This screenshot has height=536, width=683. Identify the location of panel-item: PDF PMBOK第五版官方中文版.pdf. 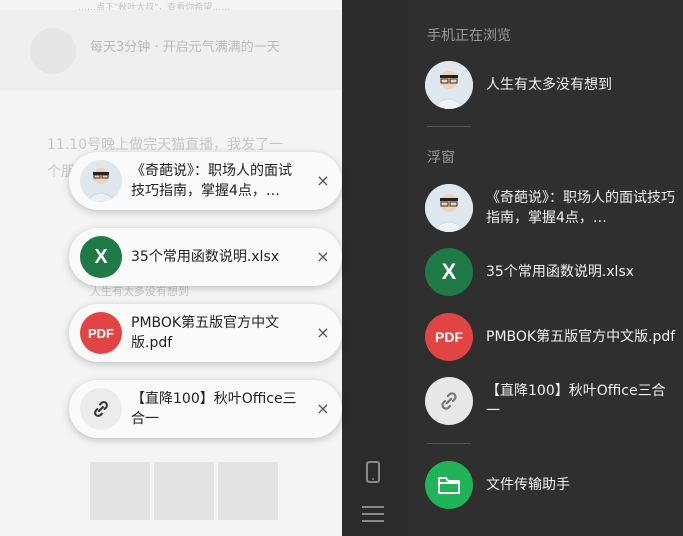
(550, 338).